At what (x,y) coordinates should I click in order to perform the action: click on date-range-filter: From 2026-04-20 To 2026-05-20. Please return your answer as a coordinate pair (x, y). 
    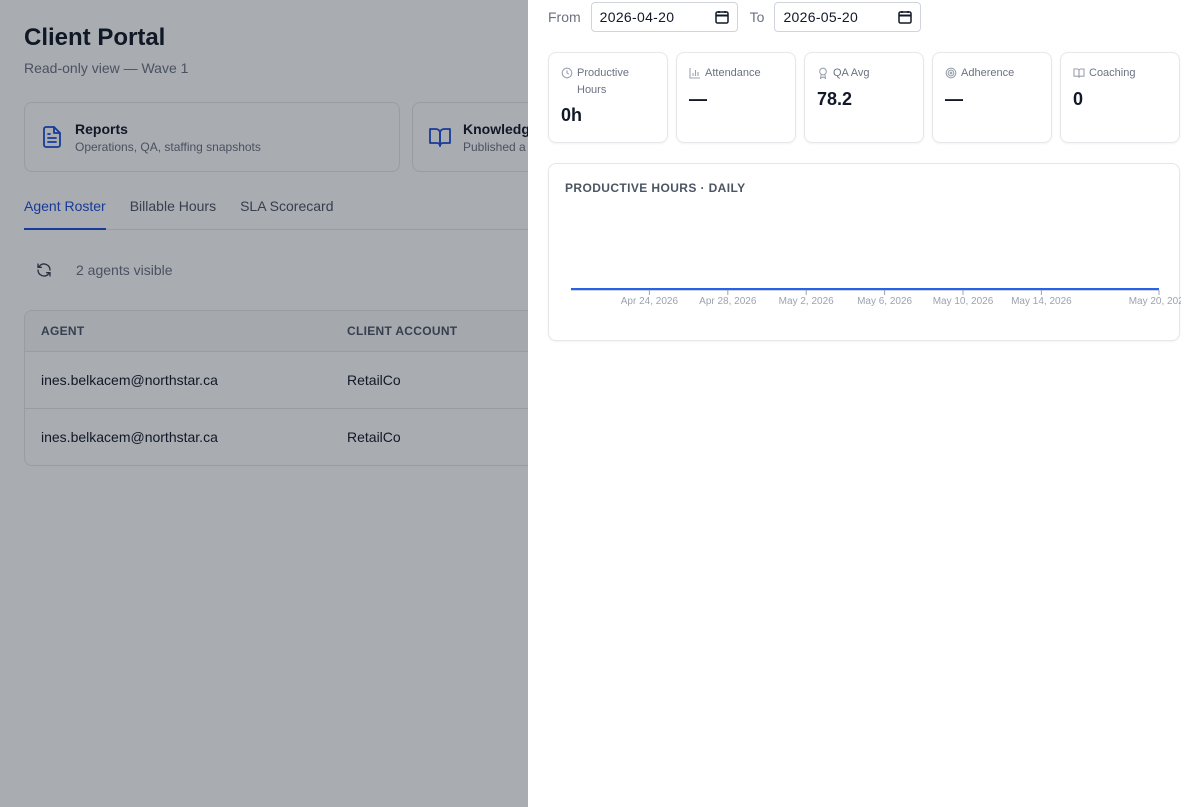
    Looking at the image, I should click on (740, 17).